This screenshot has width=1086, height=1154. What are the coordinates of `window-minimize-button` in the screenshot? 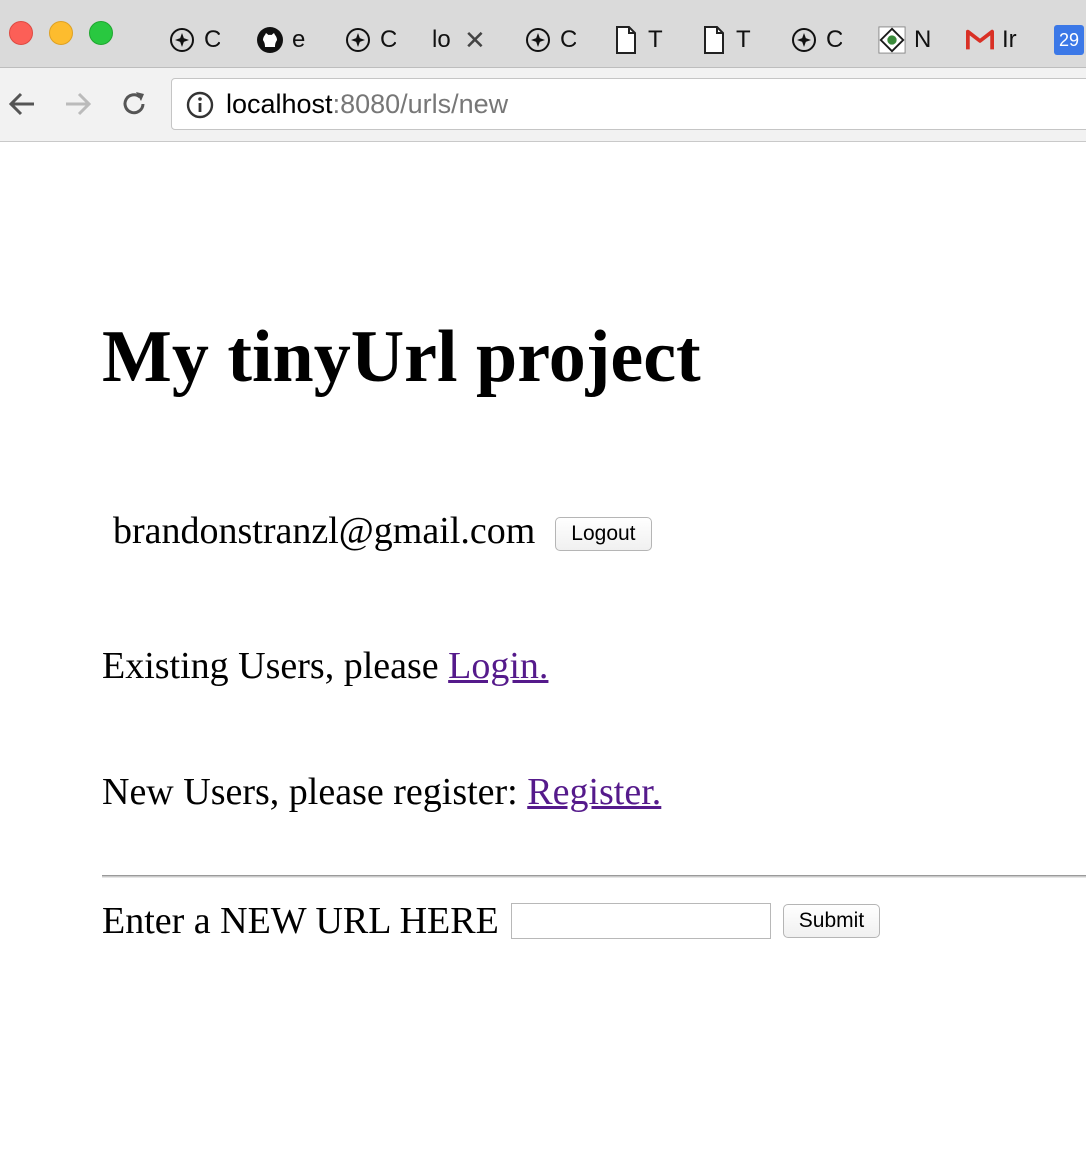 It's located at (61, 33).